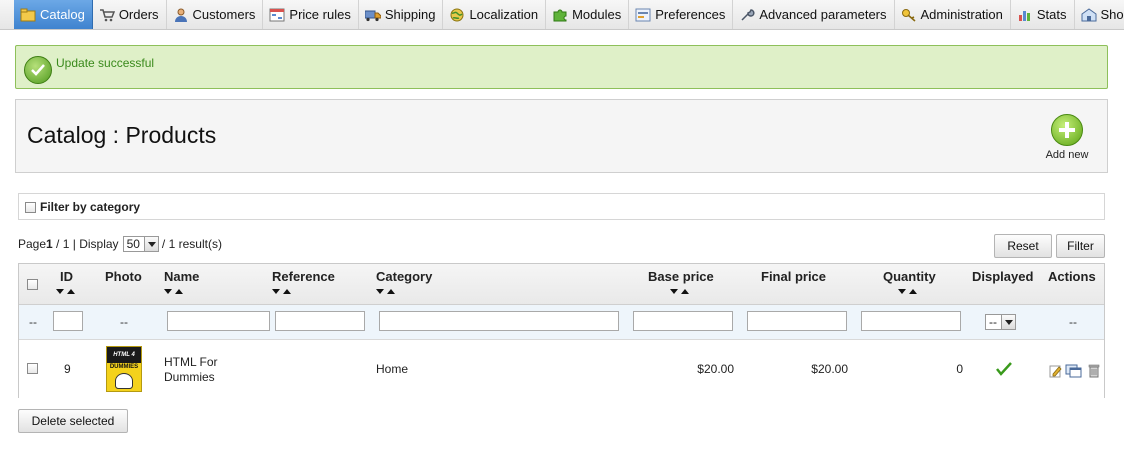 Image resolution: width=1124 pixels, height=468 pixels. Describe the element at coordinates (392, 369) in the screenshot. I see `row-category: Home` at that location.